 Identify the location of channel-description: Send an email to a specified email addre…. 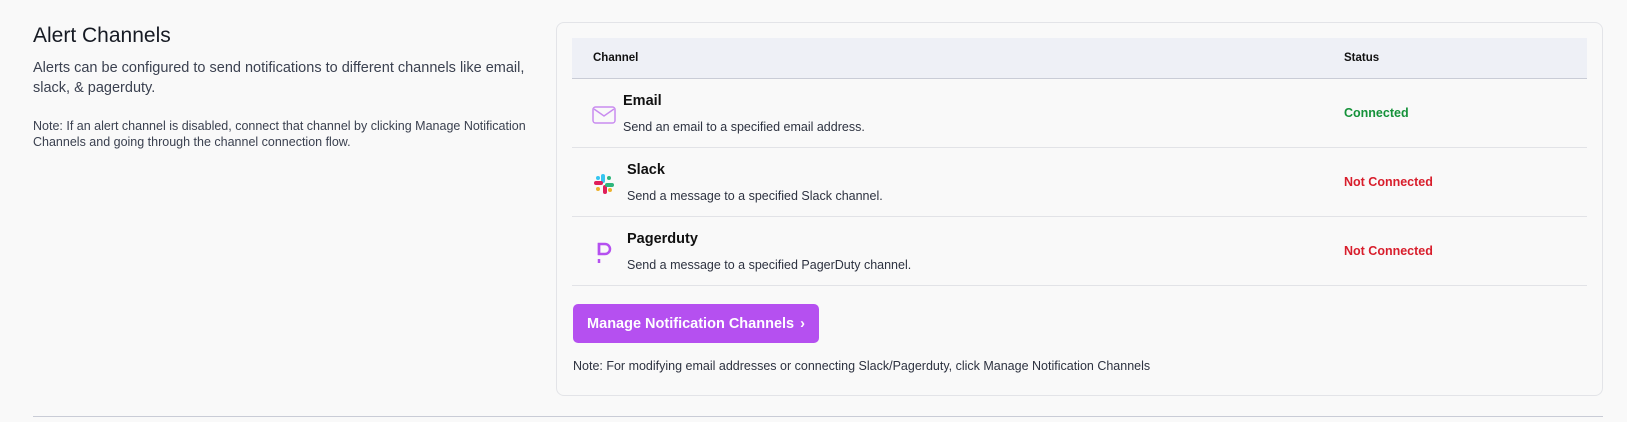
(744, 127).